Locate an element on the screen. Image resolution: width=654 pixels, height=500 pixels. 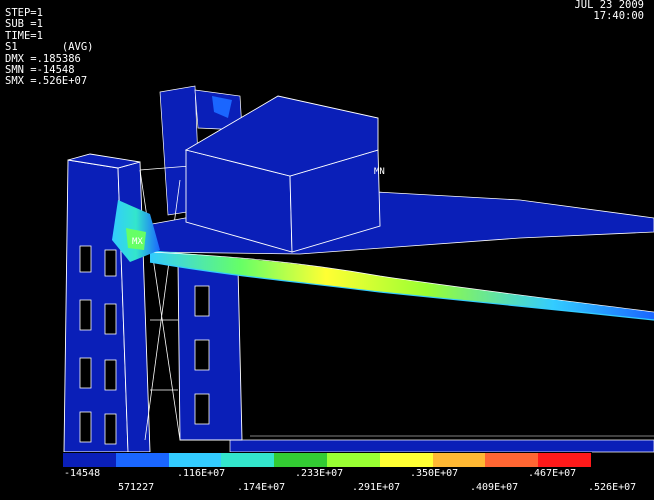
result-type-label: S1 (AVG) is located at coordinates (49, 47).